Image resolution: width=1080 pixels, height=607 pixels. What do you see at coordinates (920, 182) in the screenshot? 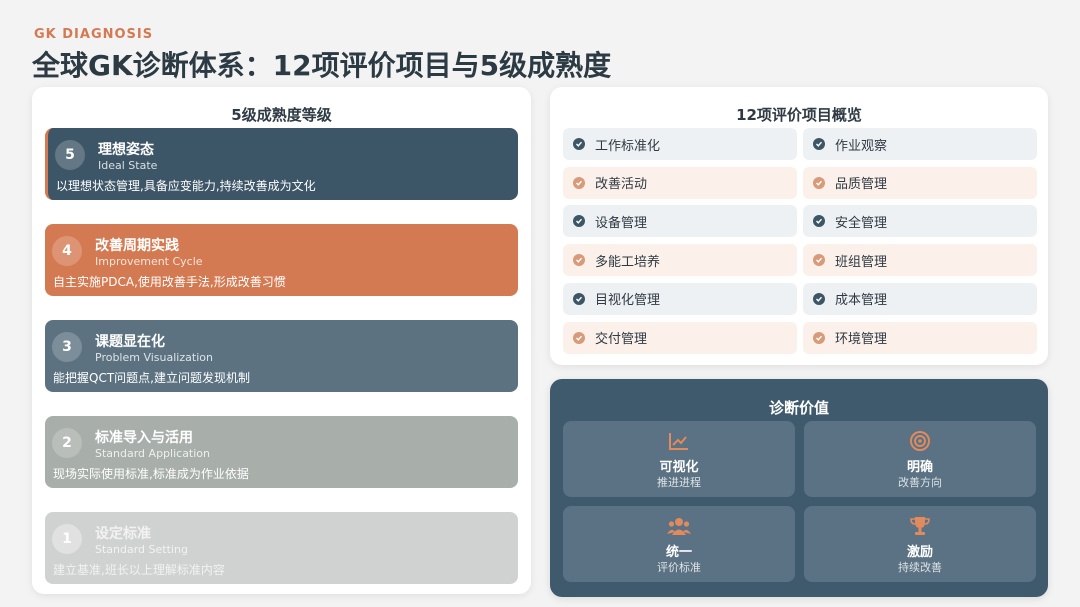
I see `evaluation-item: 品质管理` at bounding box center [920, 182].